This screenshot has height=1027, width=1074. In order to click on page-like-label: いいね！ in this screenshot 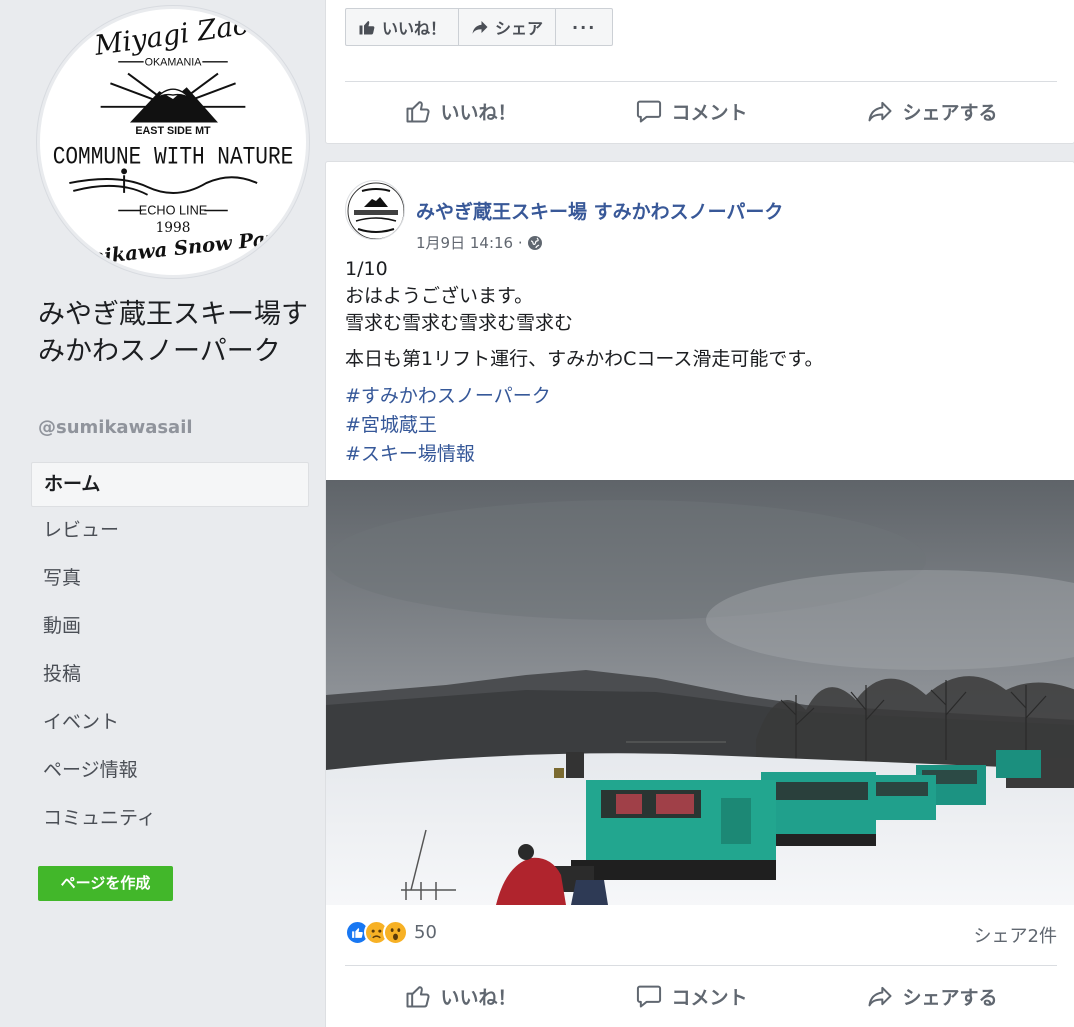, I will do `click(414, 28)`.